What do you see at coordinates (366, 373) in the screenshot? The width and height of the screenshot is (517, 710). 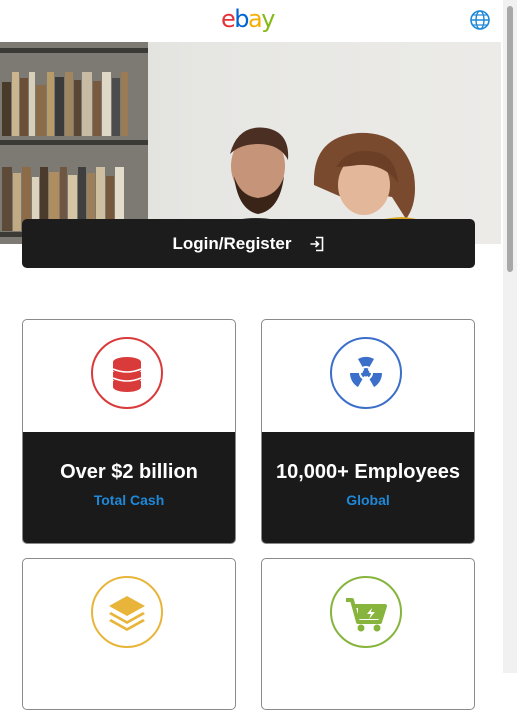 I see `radiation-icon` at bounding box center [366, 373].